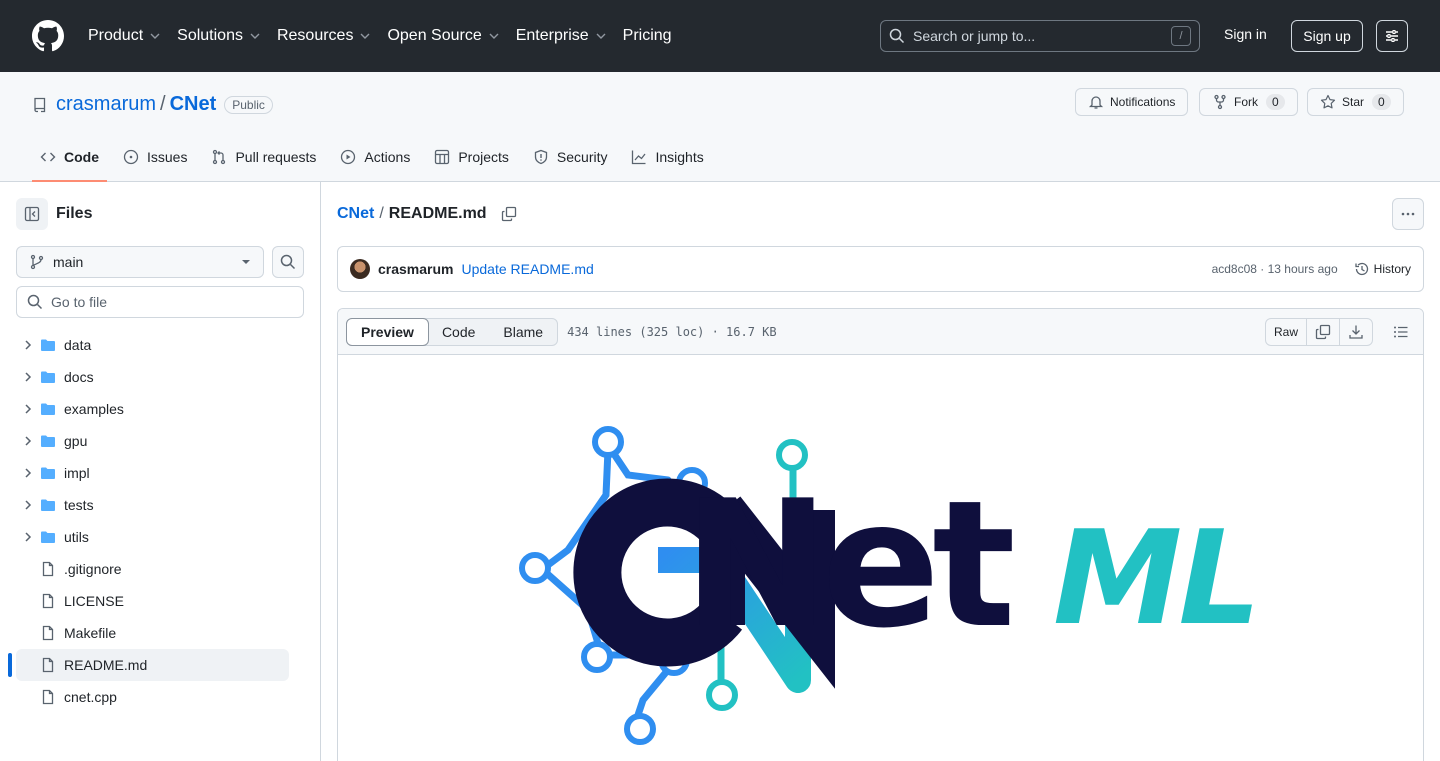 This screenshot has height=761, width=1440. I want to click on tab-label: Actions, so click(387, 157).